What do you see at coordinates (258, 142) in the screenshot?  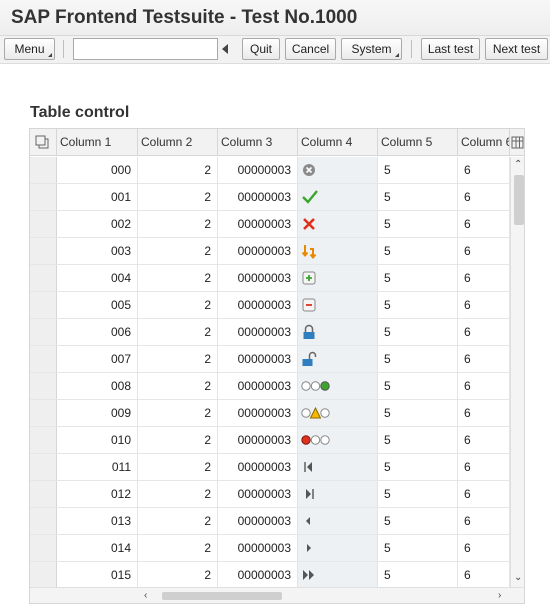 I see `column-header-3: Column 3` at bounding box center [258, 142].